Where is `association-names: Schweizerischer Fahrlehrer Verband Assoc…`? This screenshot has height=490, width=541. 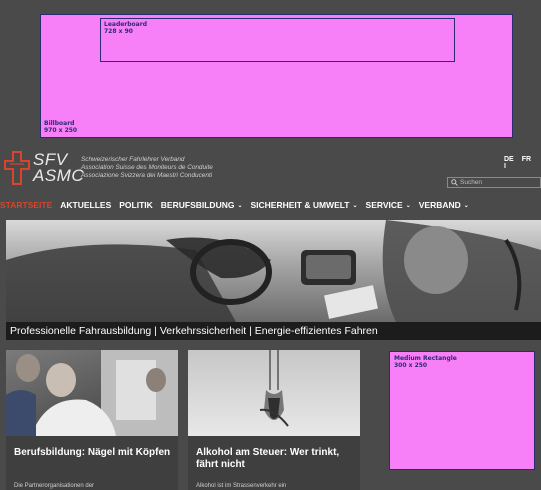 association-names: Schweizerischer Fahrlehrer Verband Assoc… is located at coordinates (147, 168).